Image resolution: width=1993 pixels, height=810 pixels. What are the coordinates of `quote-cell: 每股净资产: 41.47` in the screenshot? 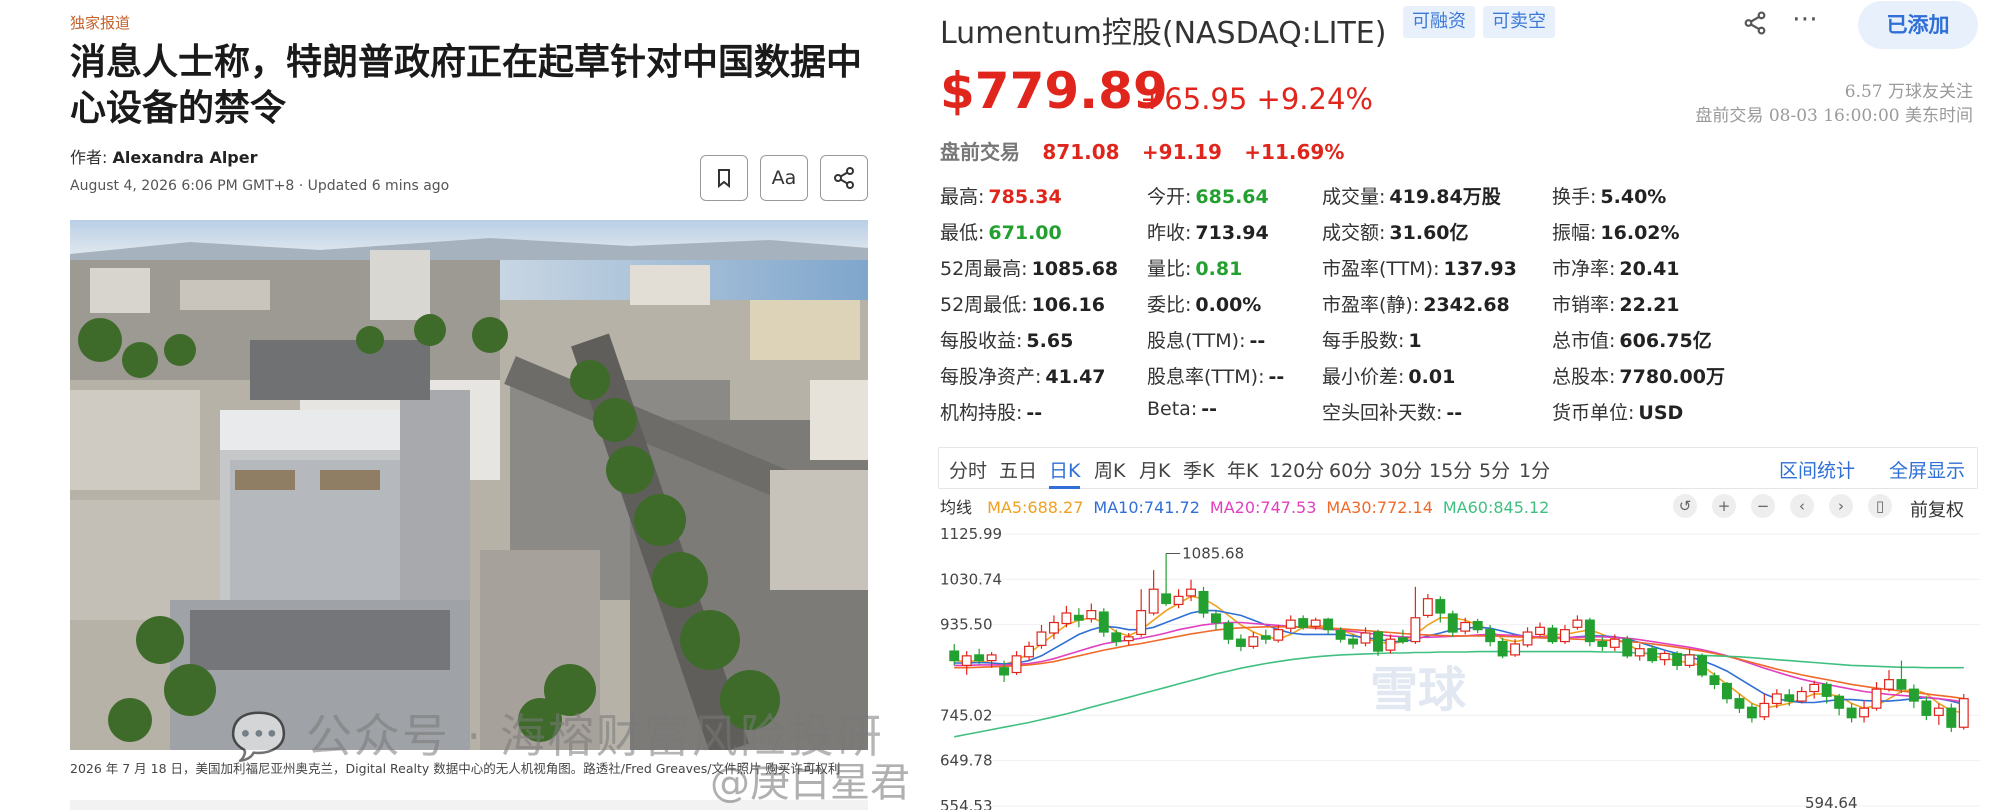 It's located at (1023, 375).